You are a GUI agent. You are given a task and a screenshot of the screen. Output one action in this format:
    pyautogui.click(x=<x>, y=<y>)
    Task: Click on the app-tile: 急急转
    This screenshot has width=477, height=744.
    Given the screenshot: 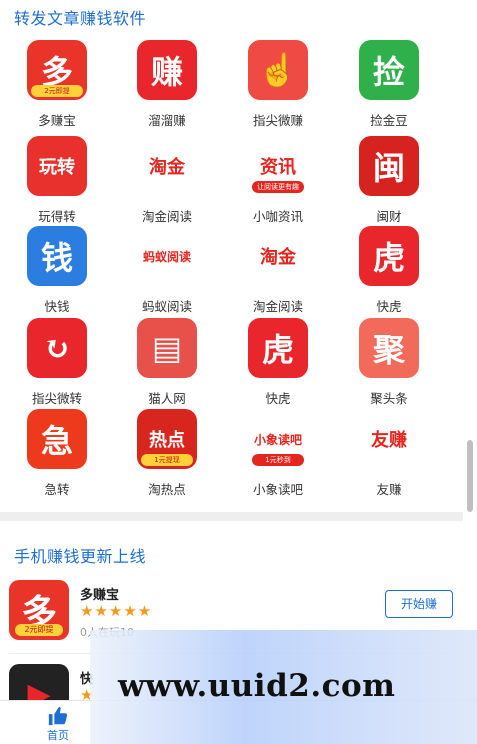 What is the action you would take?
    pyautogui.click(x=55, y=457)
    